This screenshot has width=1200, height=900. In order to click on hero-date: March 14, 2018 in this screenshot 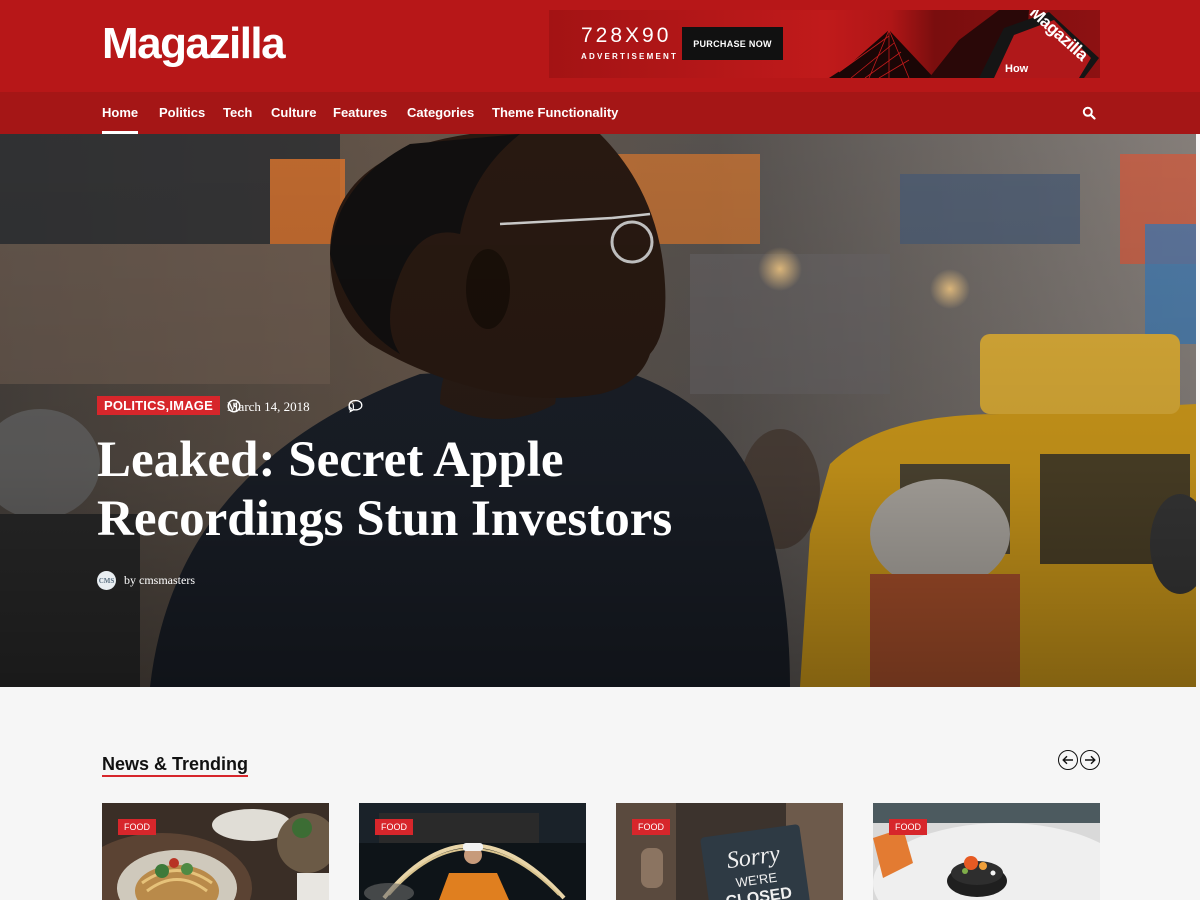, I will do `click(268, 406)`.